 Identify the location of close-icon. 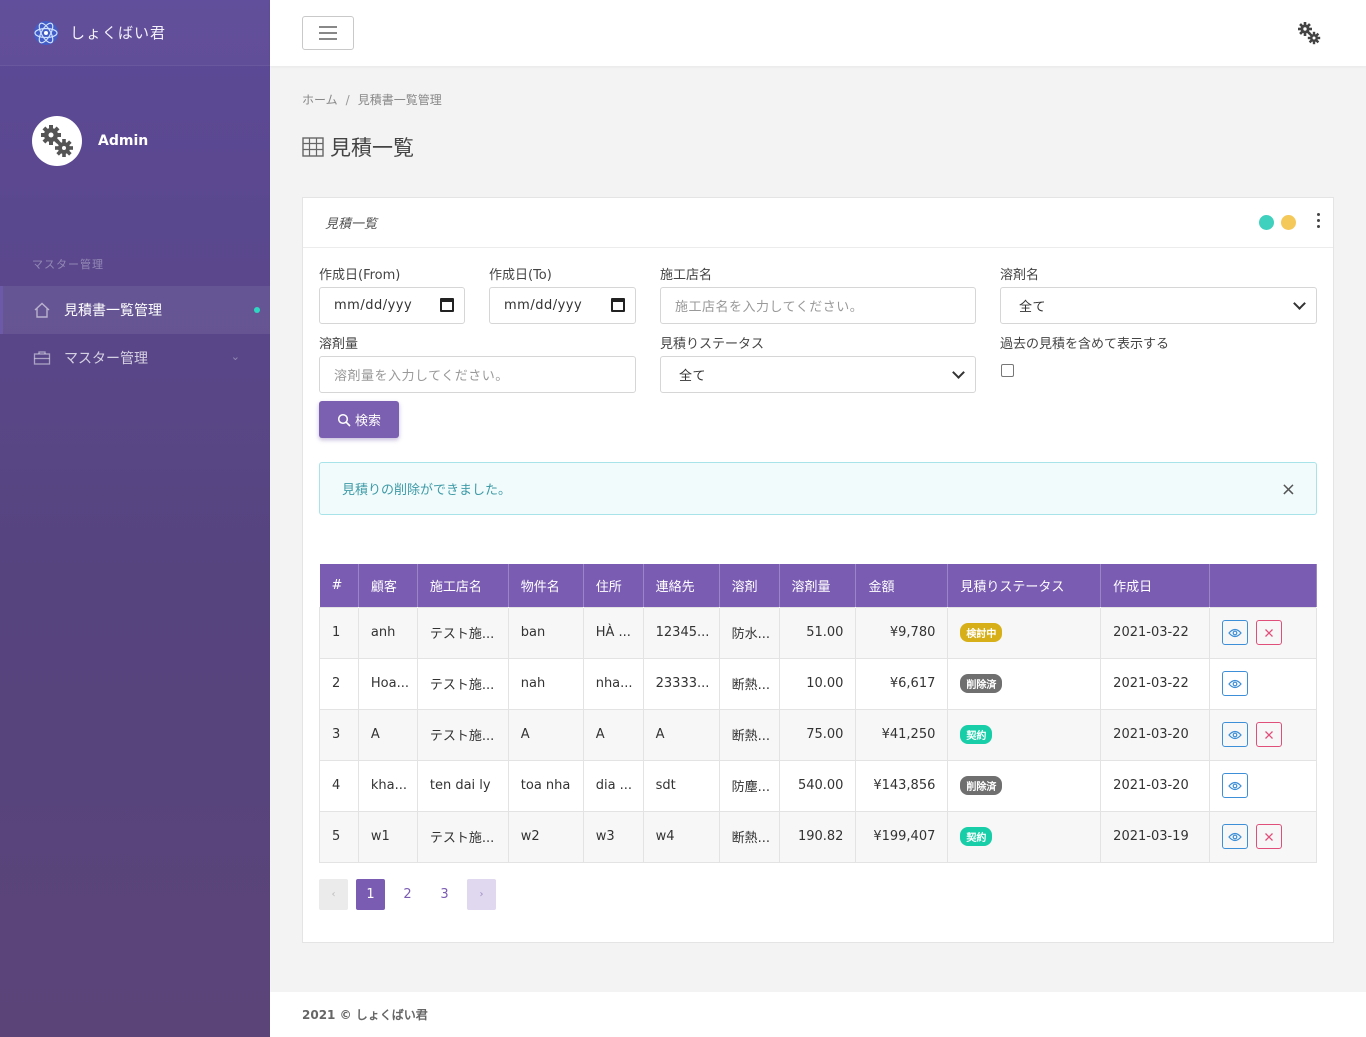
(1269, 734).